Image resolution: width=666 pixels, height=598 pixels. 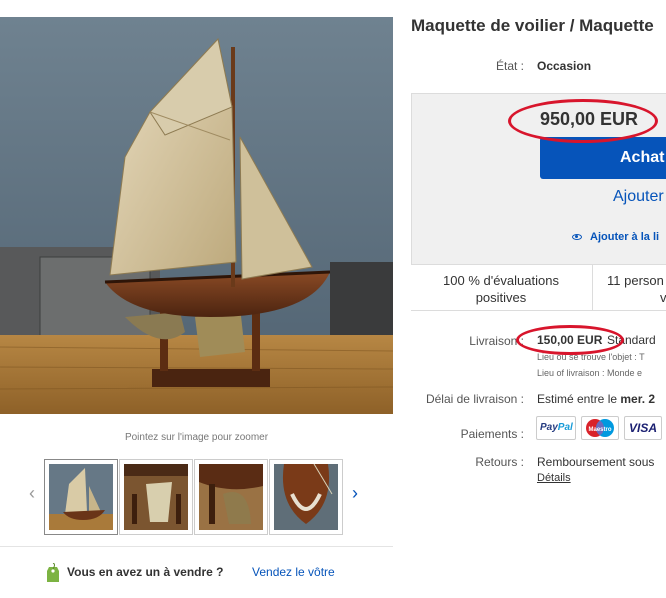 I want to click on stat-divider, so click(x=592, y=287).